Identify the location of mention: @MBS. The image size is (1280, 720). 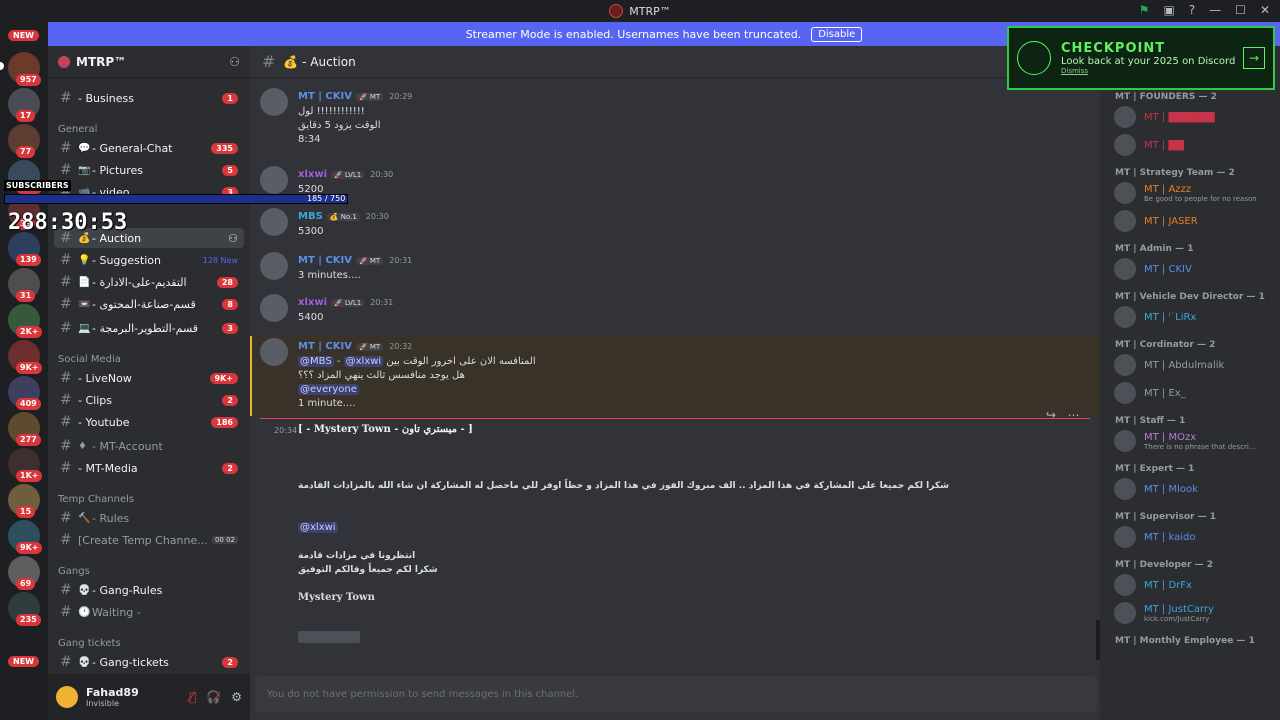
(316, 361).